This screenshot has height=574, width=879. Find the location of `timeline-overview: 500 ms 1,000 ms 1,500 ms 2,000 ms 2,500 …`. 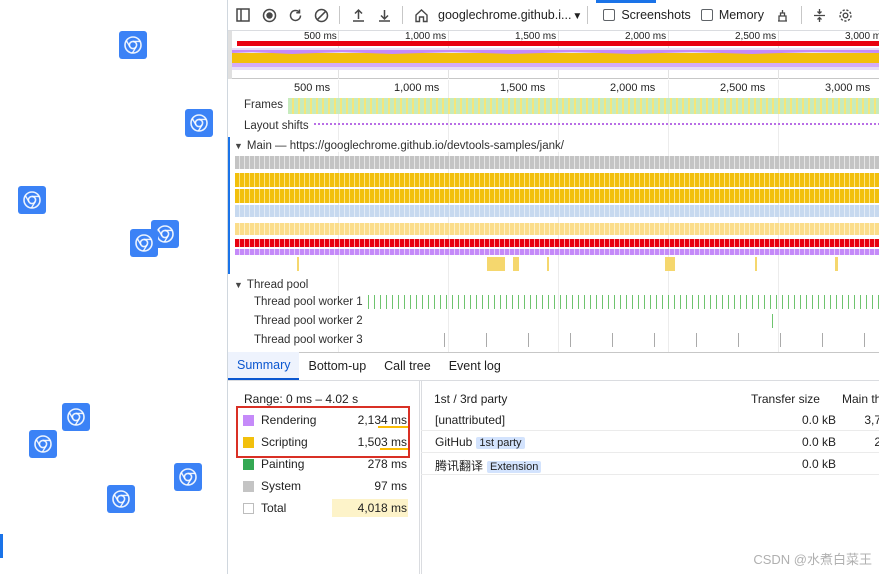

timeline-overview: 500 ms 1,000 ms 1,500 ms 2,000 ms 2,500 … is located at coordinates (553, 55).